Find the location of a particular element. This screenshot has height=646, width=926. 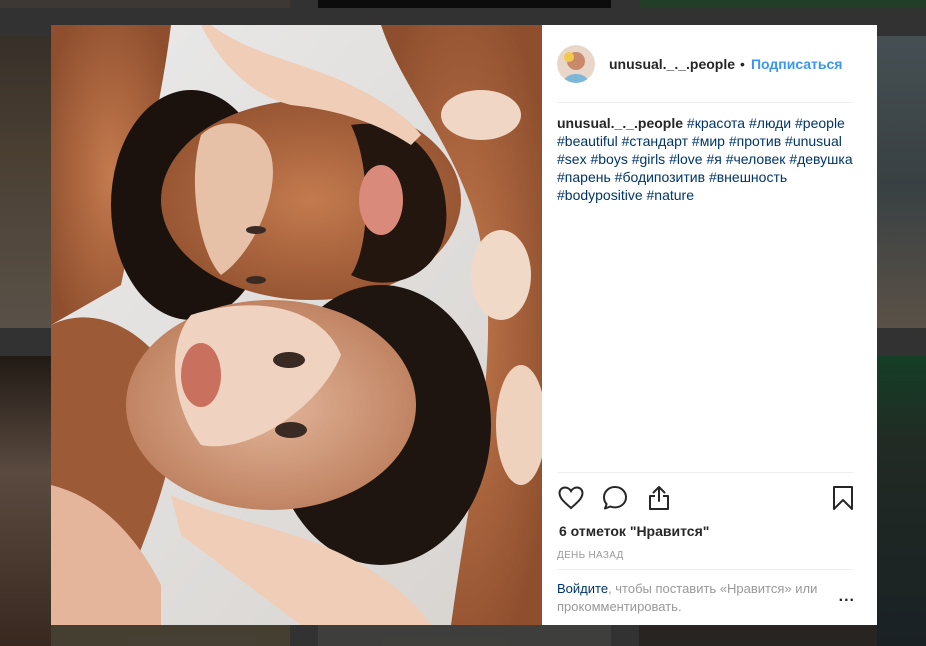

hashtag-link: #парень is located at coordinates (584, 177).